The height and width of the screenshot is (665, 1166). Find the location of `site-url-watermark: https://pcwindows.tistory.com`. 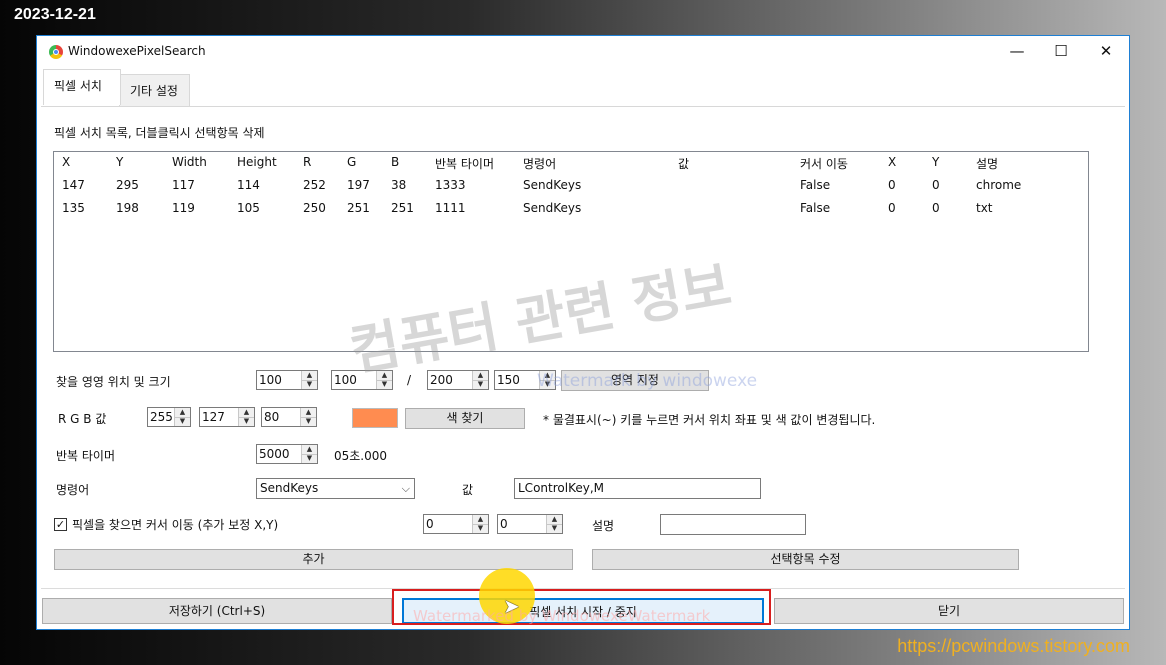

site-url-watermark: https://pcwindows.tistory.com is located at coordinates (1013, 646).